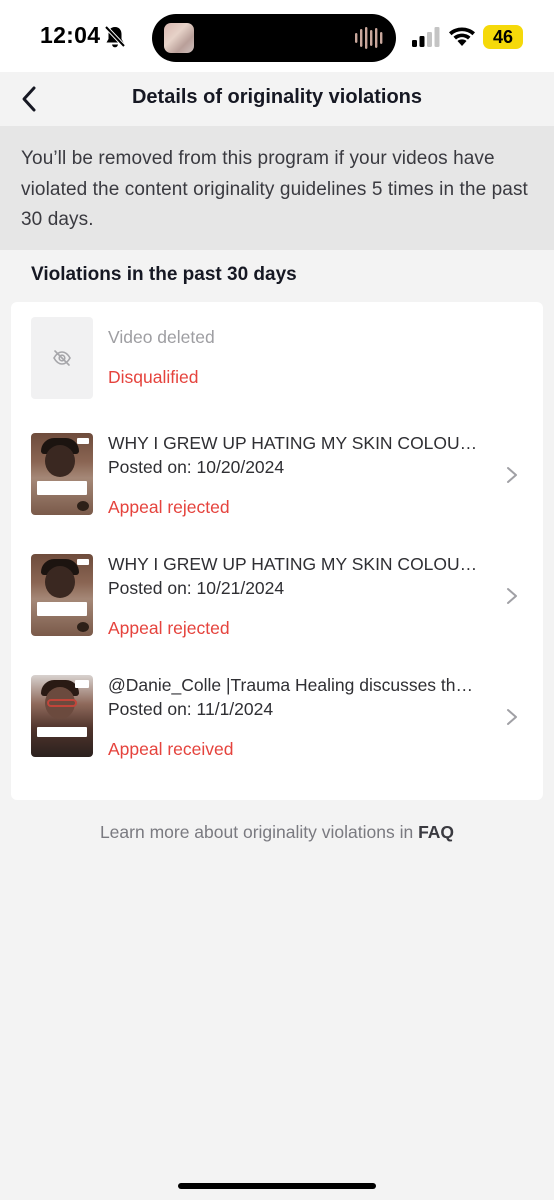 The image size is (554, 1200). I want to click on signal-icon, so click(426, 37).